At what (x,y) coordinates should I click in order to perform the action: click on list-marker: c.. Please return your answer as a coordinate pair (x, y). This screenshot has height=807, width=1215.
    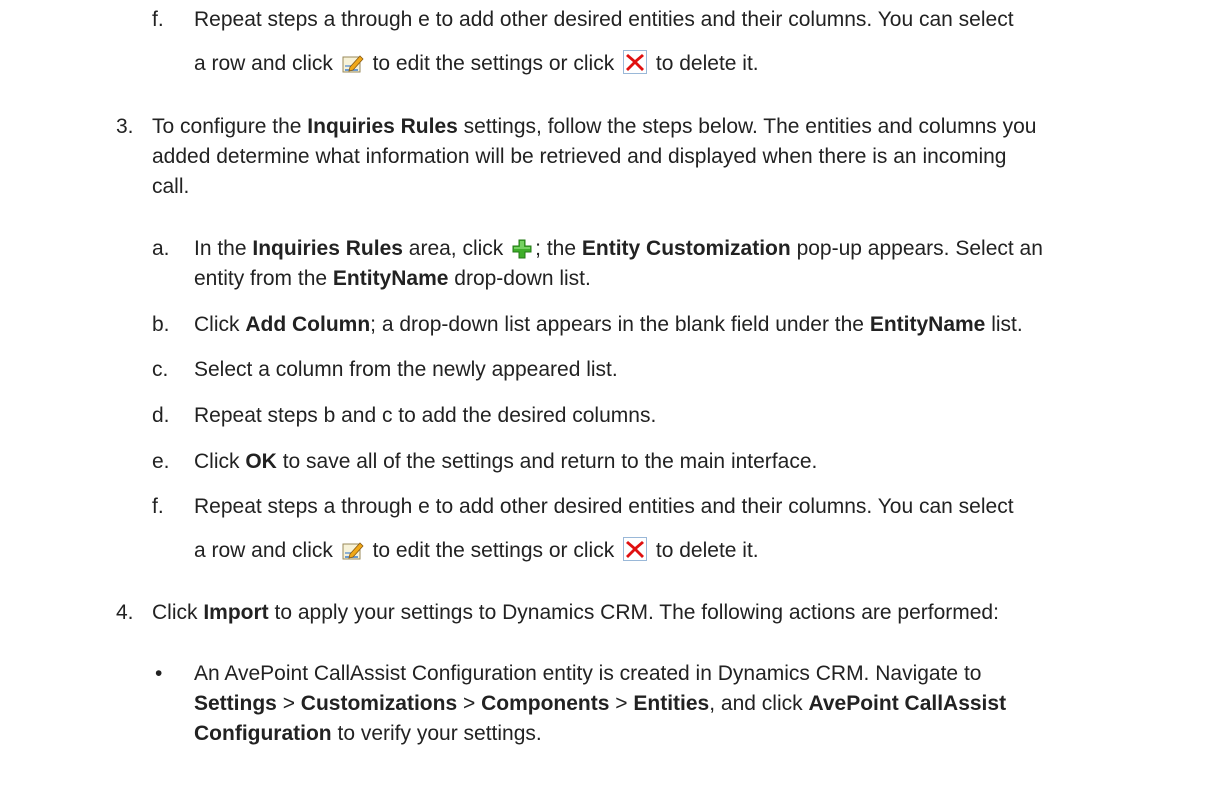
    Looking at the image, I should click on (160, 369).